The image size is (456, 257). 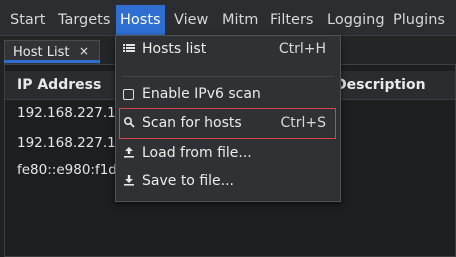 What do you see at coordinates (129, 153) in the screenshot?
I see `upload-icon` at bounding box center [129, 153].